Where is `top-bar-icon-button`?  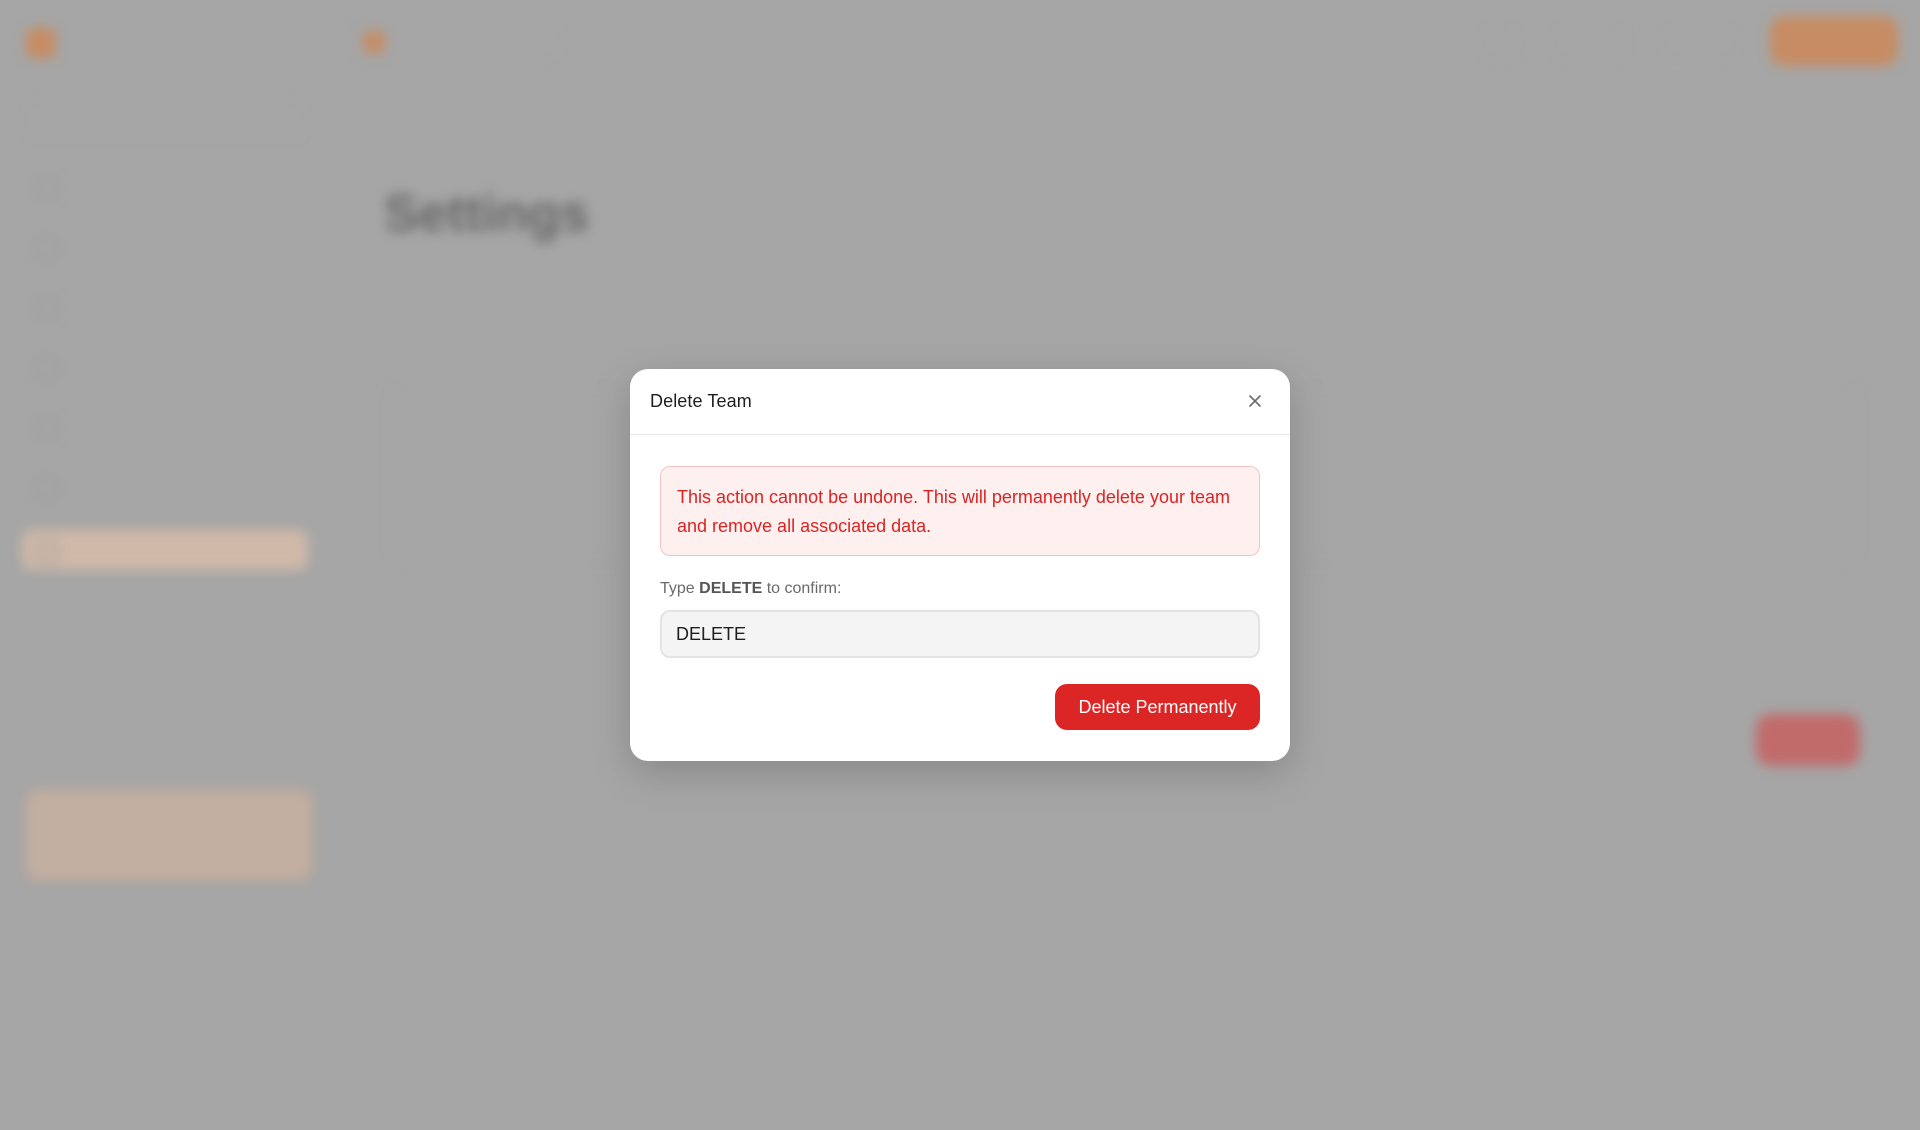
top-bar-icon-button is located at coordinates (1499, 42).